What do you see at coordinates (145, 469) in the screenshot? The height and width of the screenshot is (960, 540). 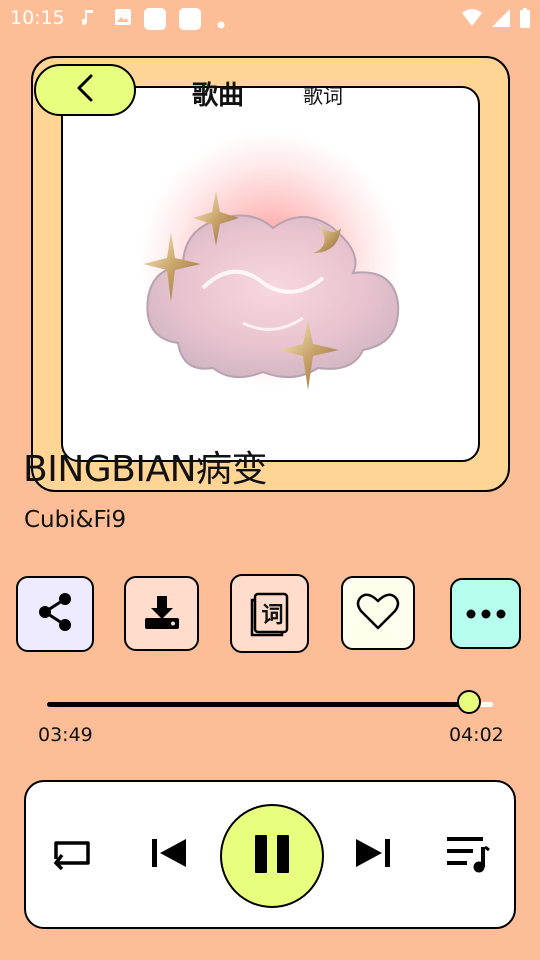 I see `song-title: BINGBIAN病变` at bounding box center [145, 469].